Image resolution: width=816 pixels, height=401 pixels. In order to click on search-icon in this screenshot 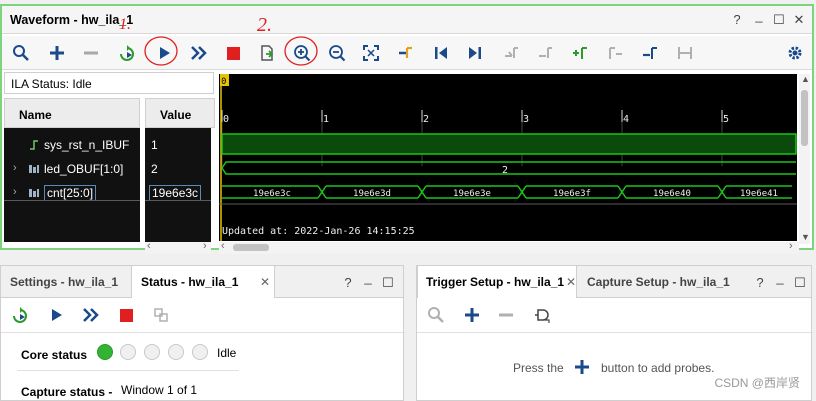, I will do `click(21, 53)`.